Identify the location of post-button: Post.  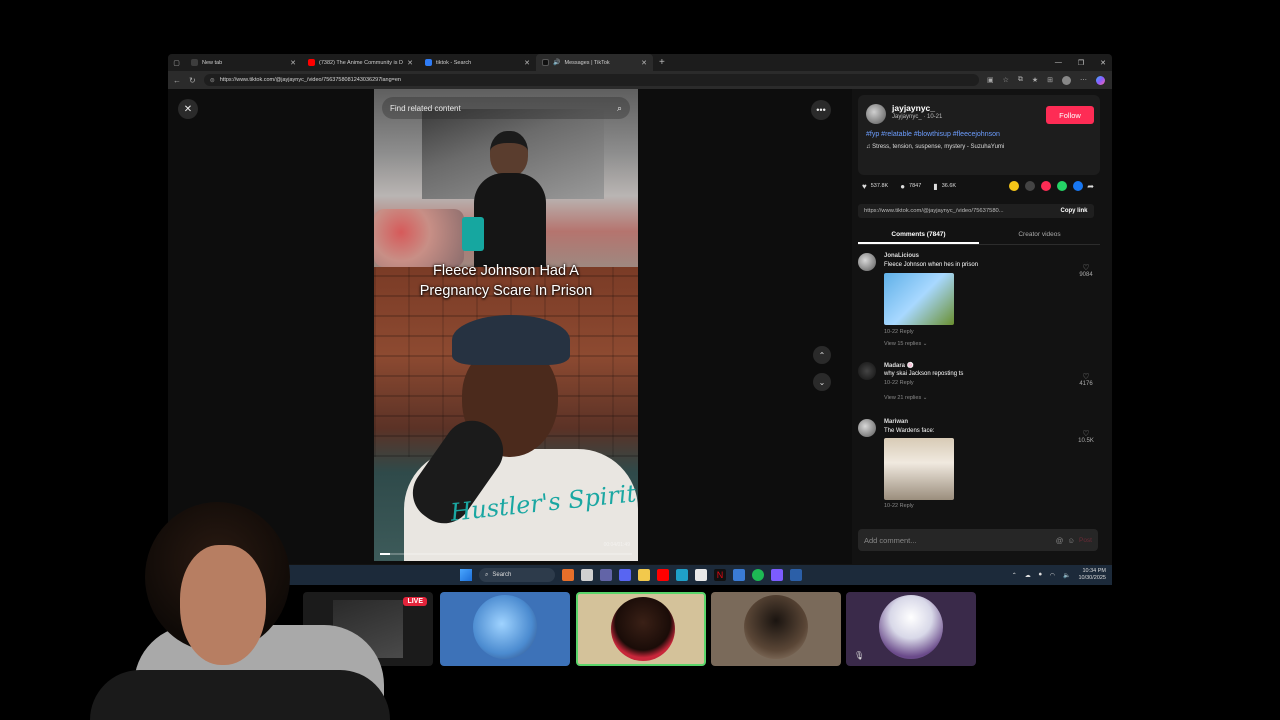
(1085, 540).